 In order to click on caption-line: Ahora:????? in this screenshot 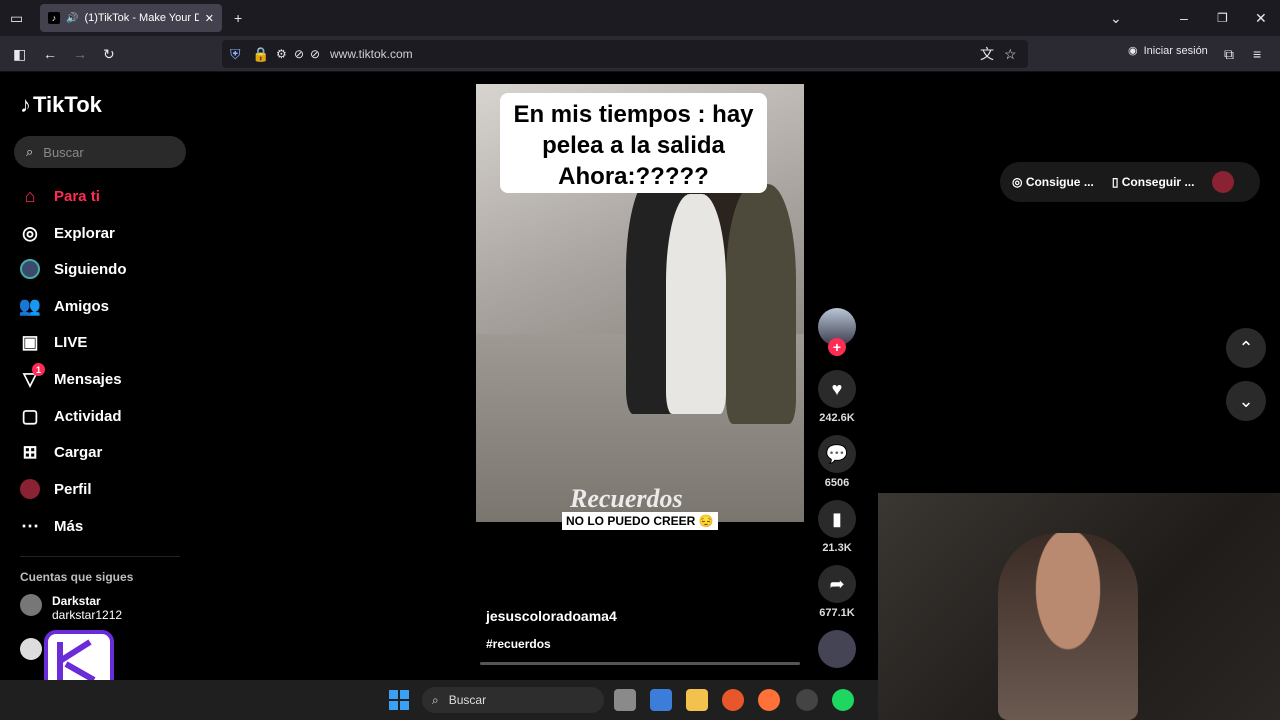, I will do `click(633, 176)`.